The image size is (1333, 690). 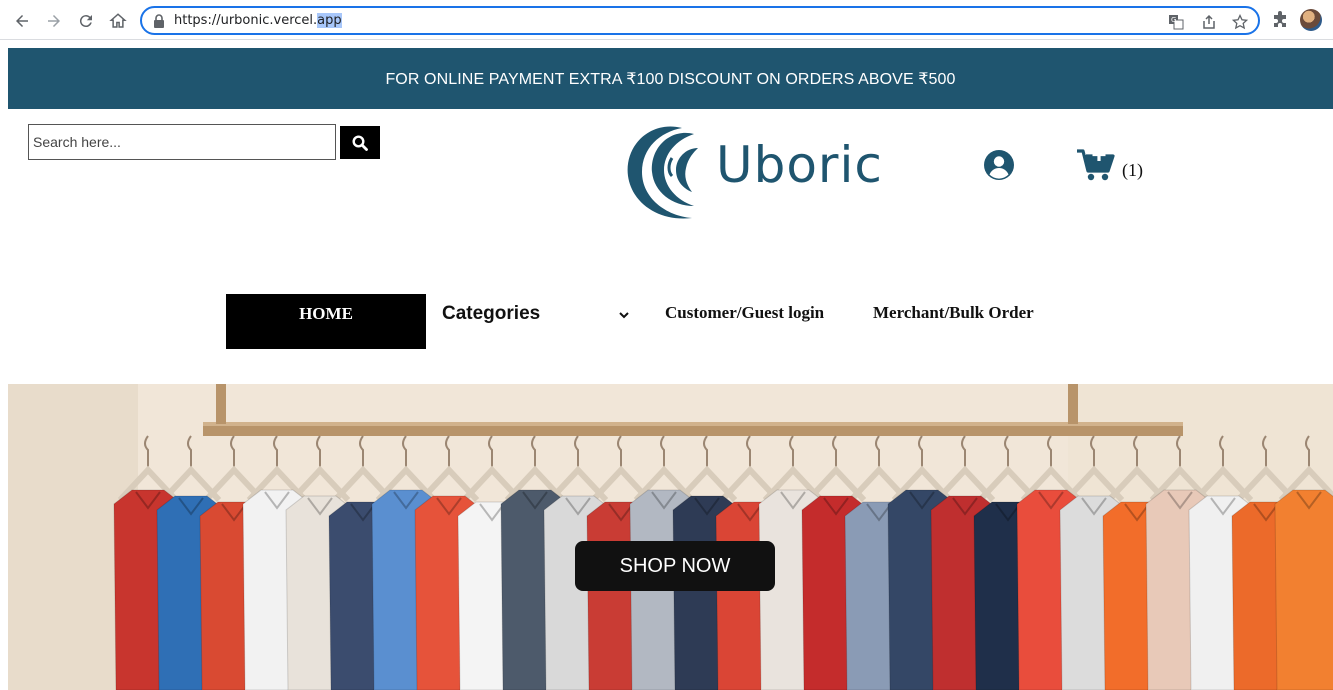 What do you see at coordinates (1311, 20) in the screenshot?
I see `profile-avatar` at bounding box center [1311, 20].